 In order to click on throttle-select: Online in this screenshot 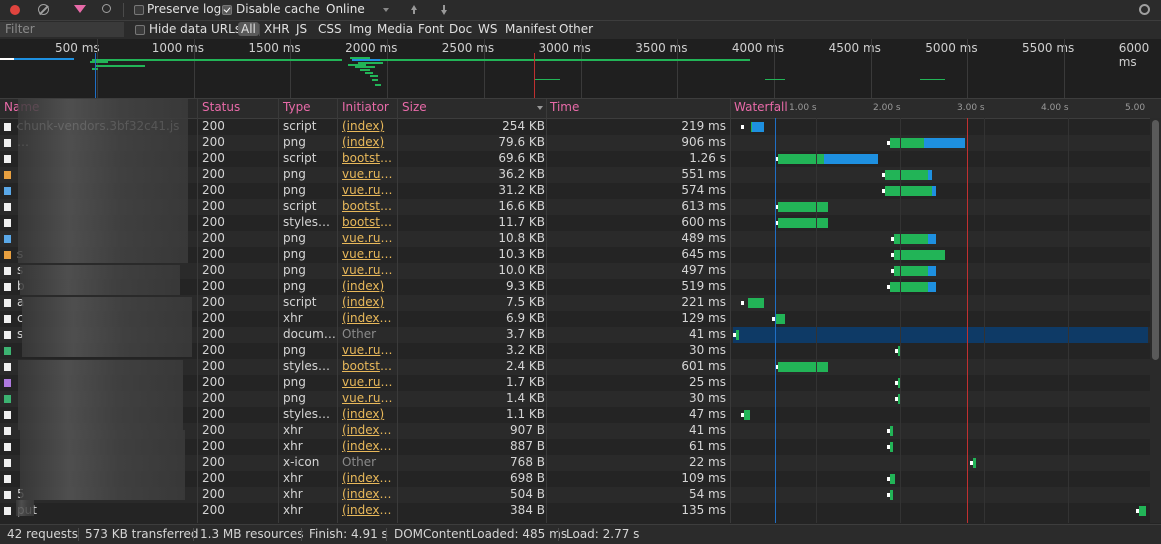, I will do `click(345, 9)`.